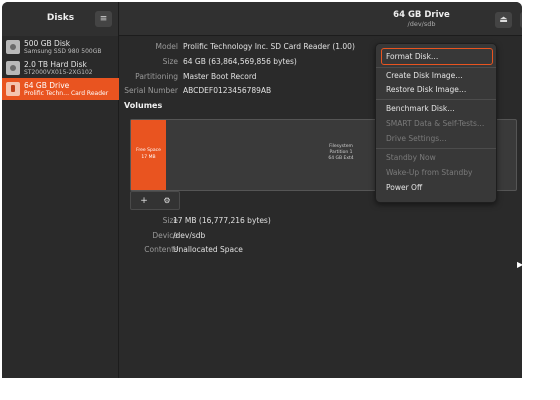 This screenshot has width=560, height=400. Describe the element at coordinates (240, 61) in the screenshot. I see `size-value: 64 GB (63,864,569,856 bytes)` at that location.